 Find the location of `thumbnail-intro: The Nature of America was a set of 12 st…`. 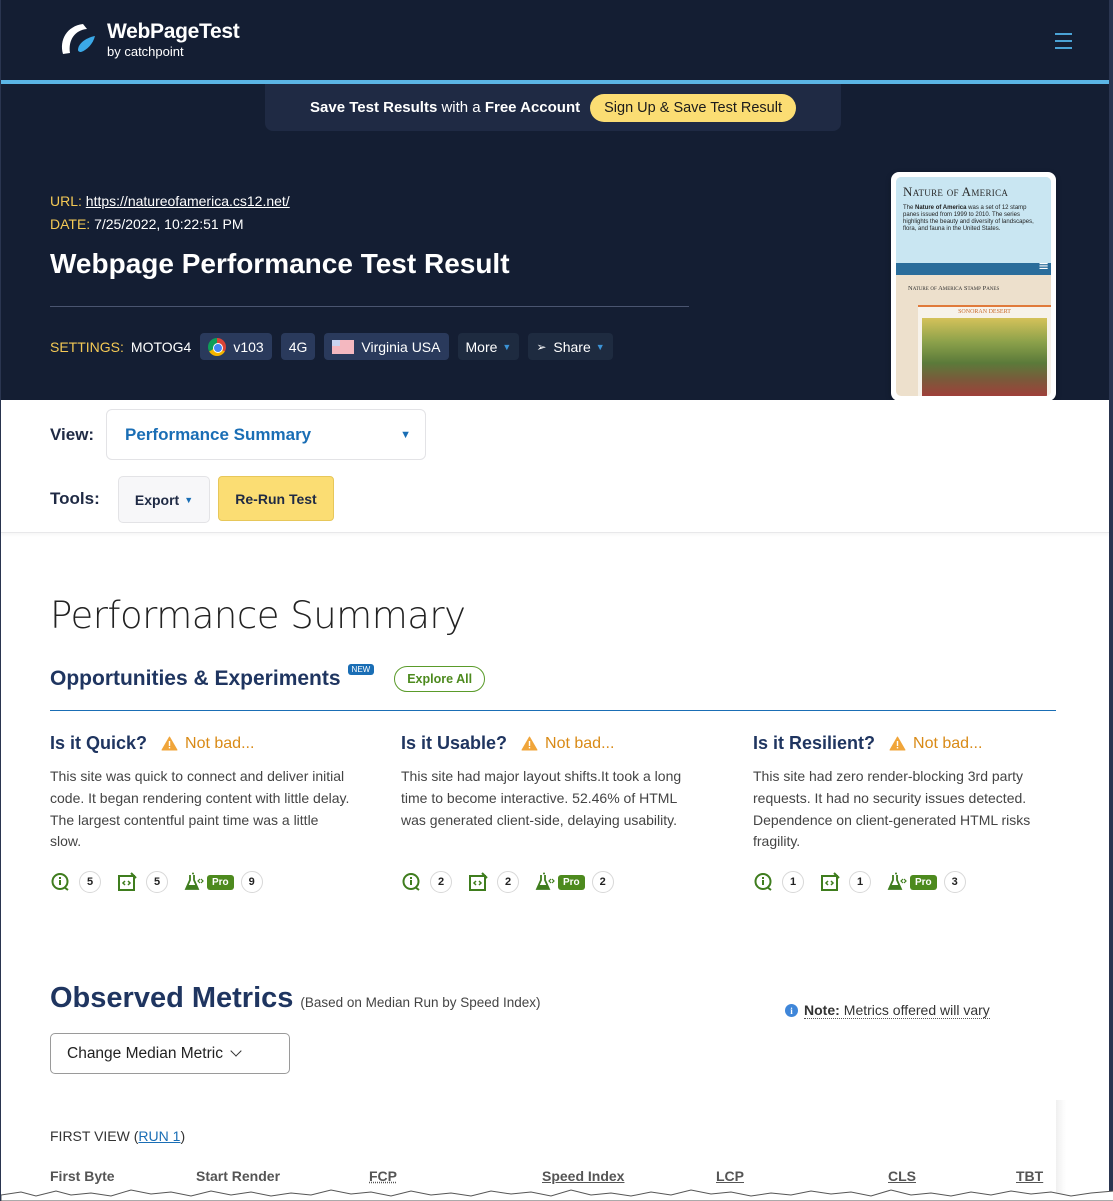

thumbnail-intro: The Nature of America was a set of 12 st… is located at coordinates (973, 219).